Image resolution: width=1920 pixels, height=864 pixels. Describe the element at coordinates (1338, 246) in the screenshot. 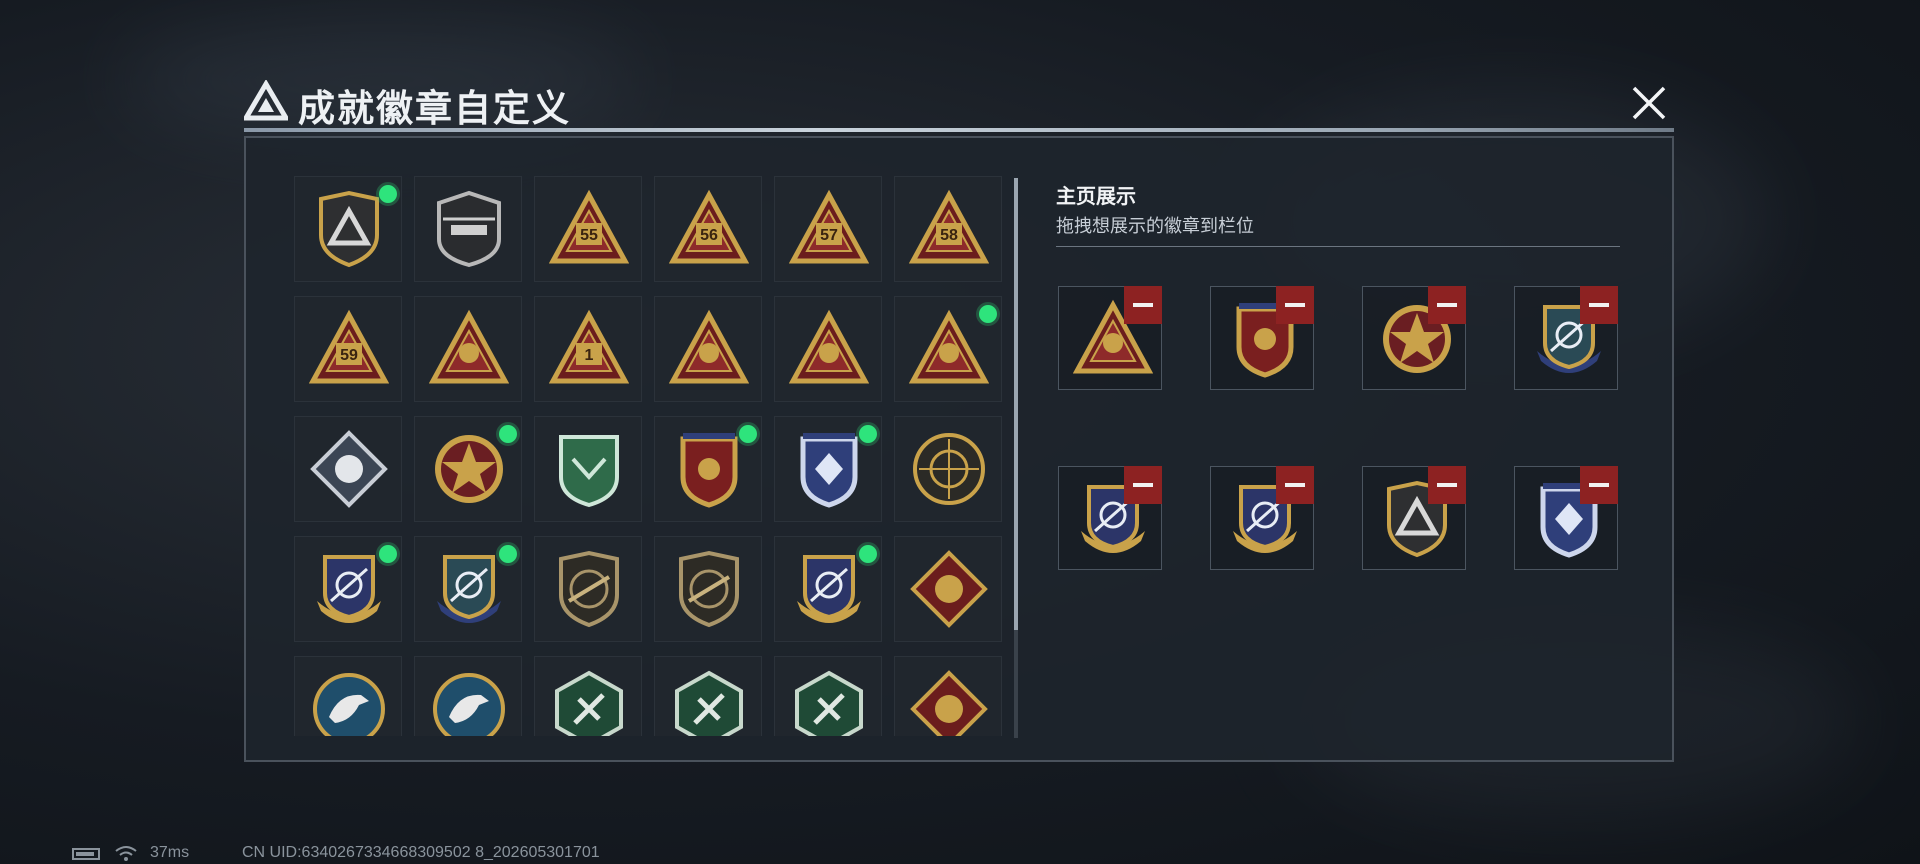

I see `display-divider` at that location.